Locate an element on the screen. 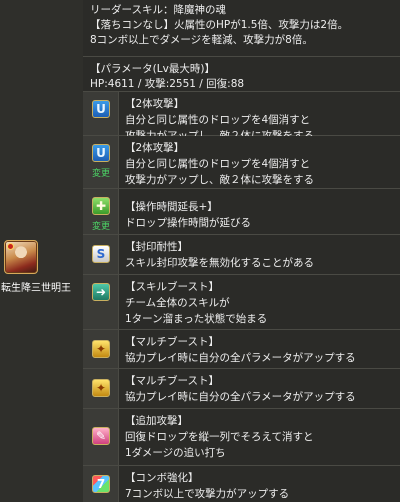 This screenshot has height=502, width=400. awakening-row: ✎ 【追加攻撃】 回復ドロップを縦一列でそろえて消すと 1ダメージの追い打ち is located at coordinates (241, 437).